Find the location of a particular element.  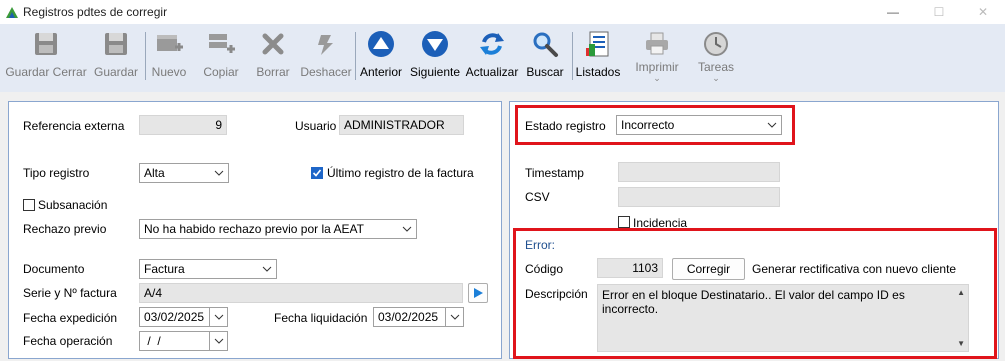

close-button: ✕ is located at coordinates (982, 12).